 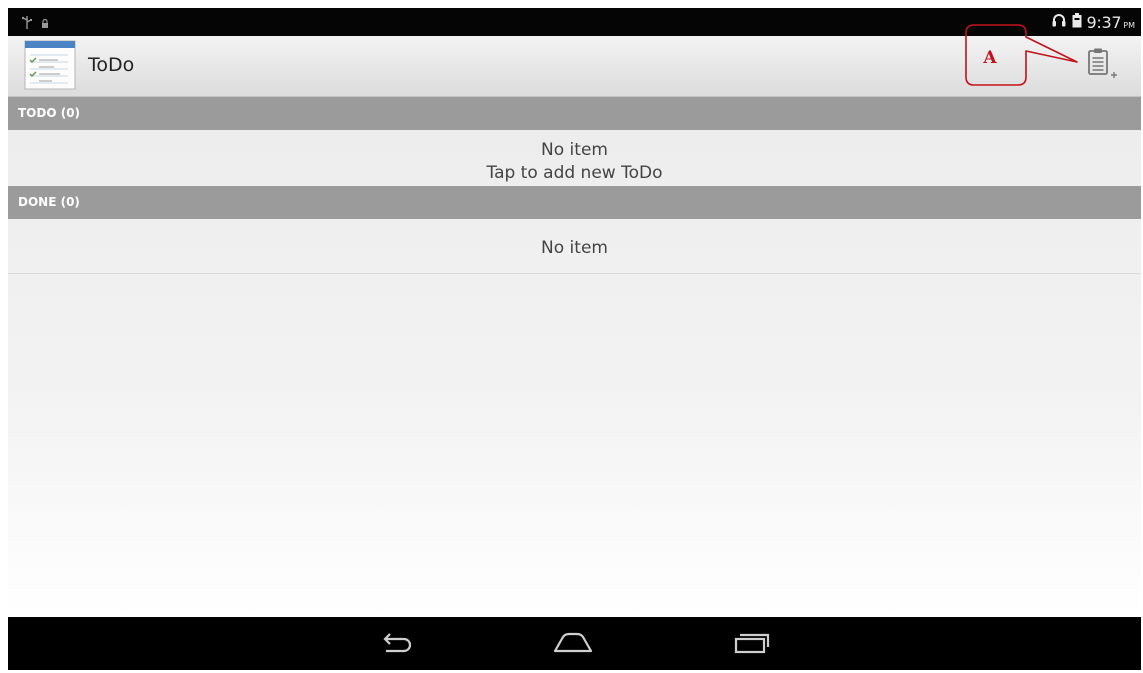 I want to click on todo-section-header: TODO (0), so click(x=574, y=113).